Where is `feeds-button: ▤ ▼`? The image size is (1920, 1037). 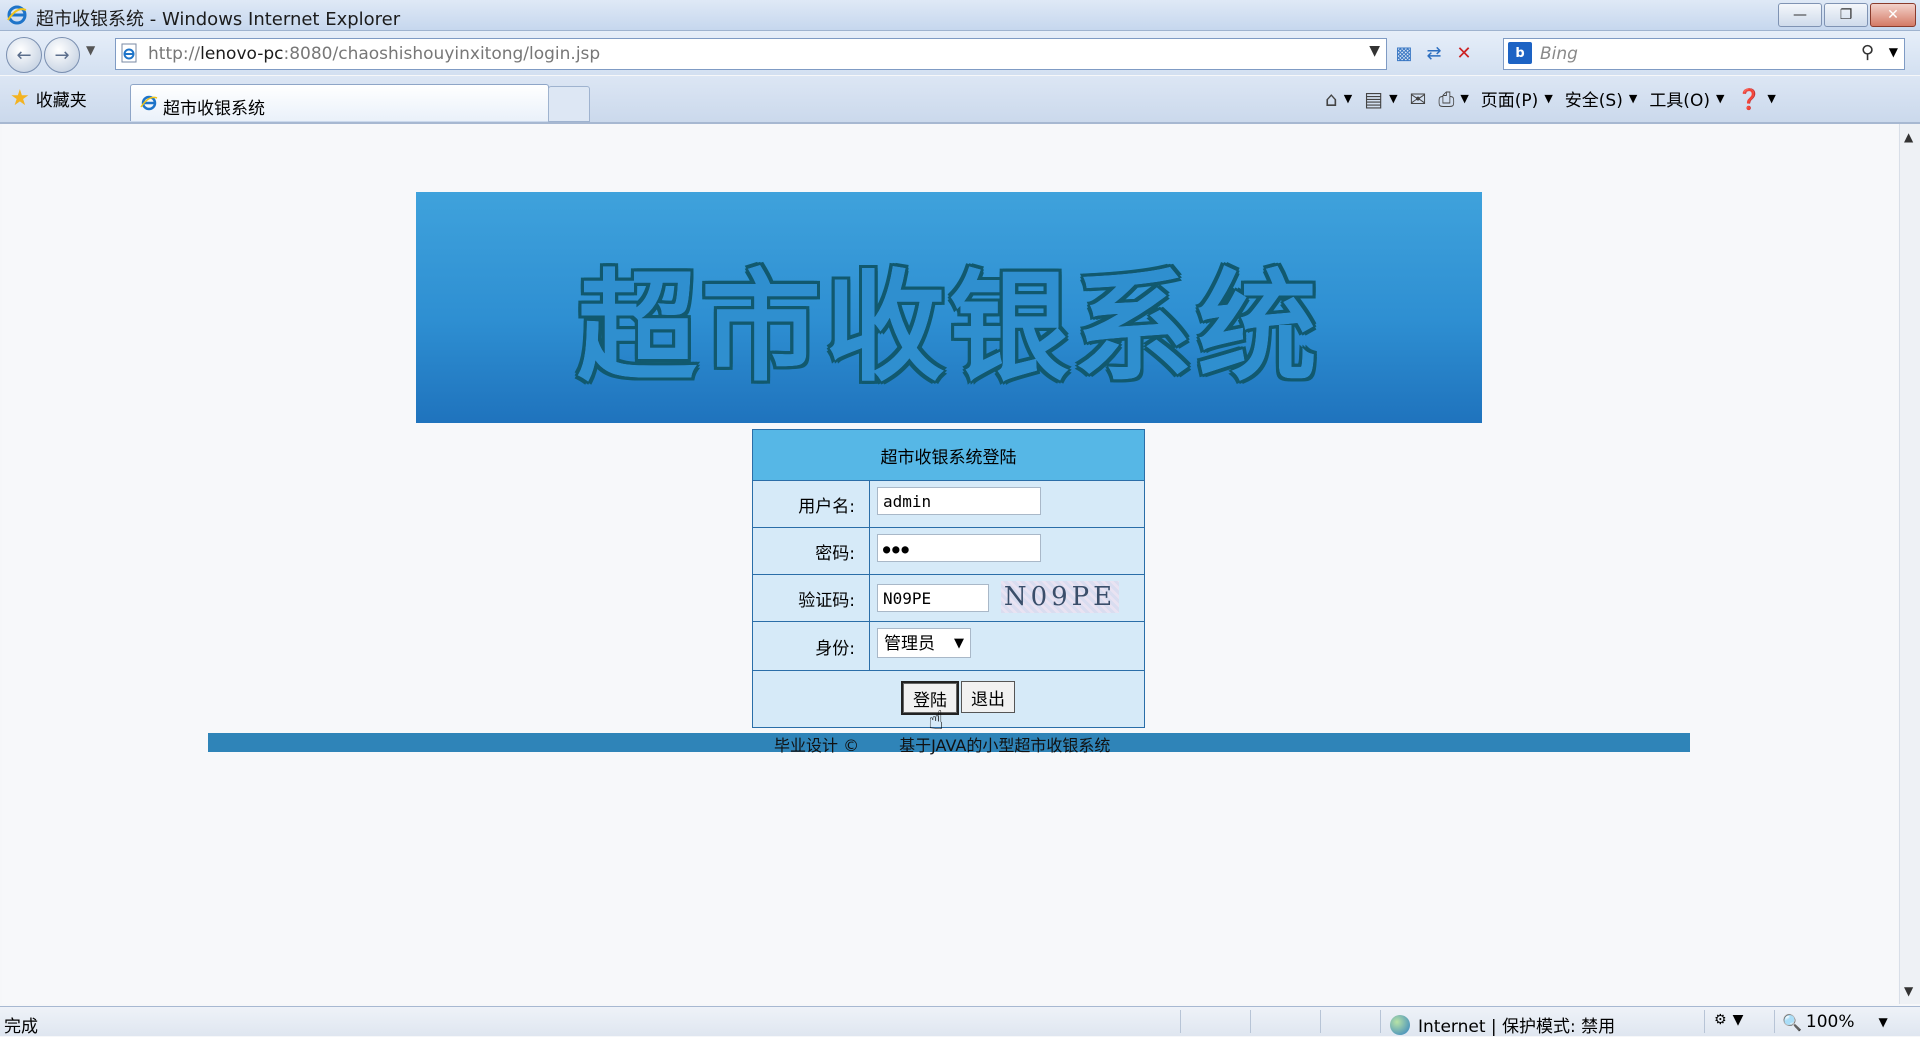
feeds-button: ▤ ▼ is located at coordinates (1380, 99).